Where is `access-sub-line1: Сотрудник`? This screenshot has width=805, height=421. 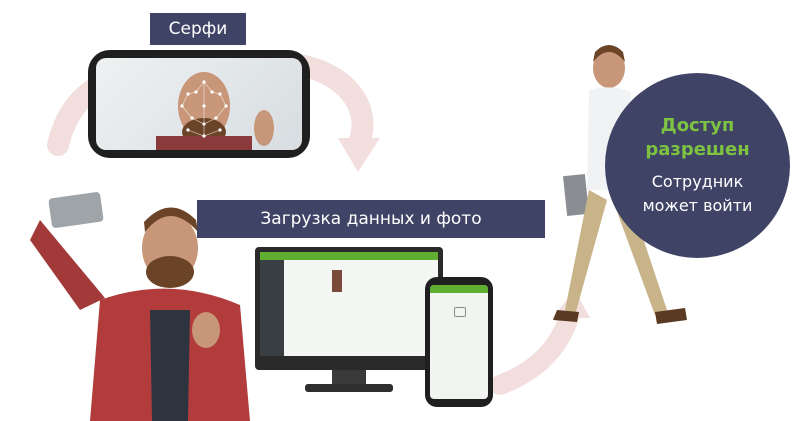 access-sub-line1: Сотрудник is located at coordinates (697, 181).